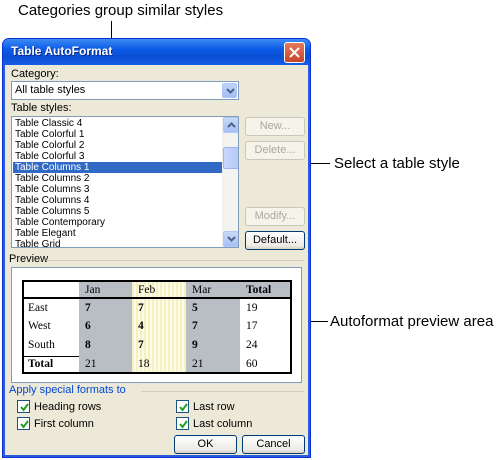  Describe the element at coordinates (222, 424) in the screenshot. I see `last-column-label: Last column` at that location.